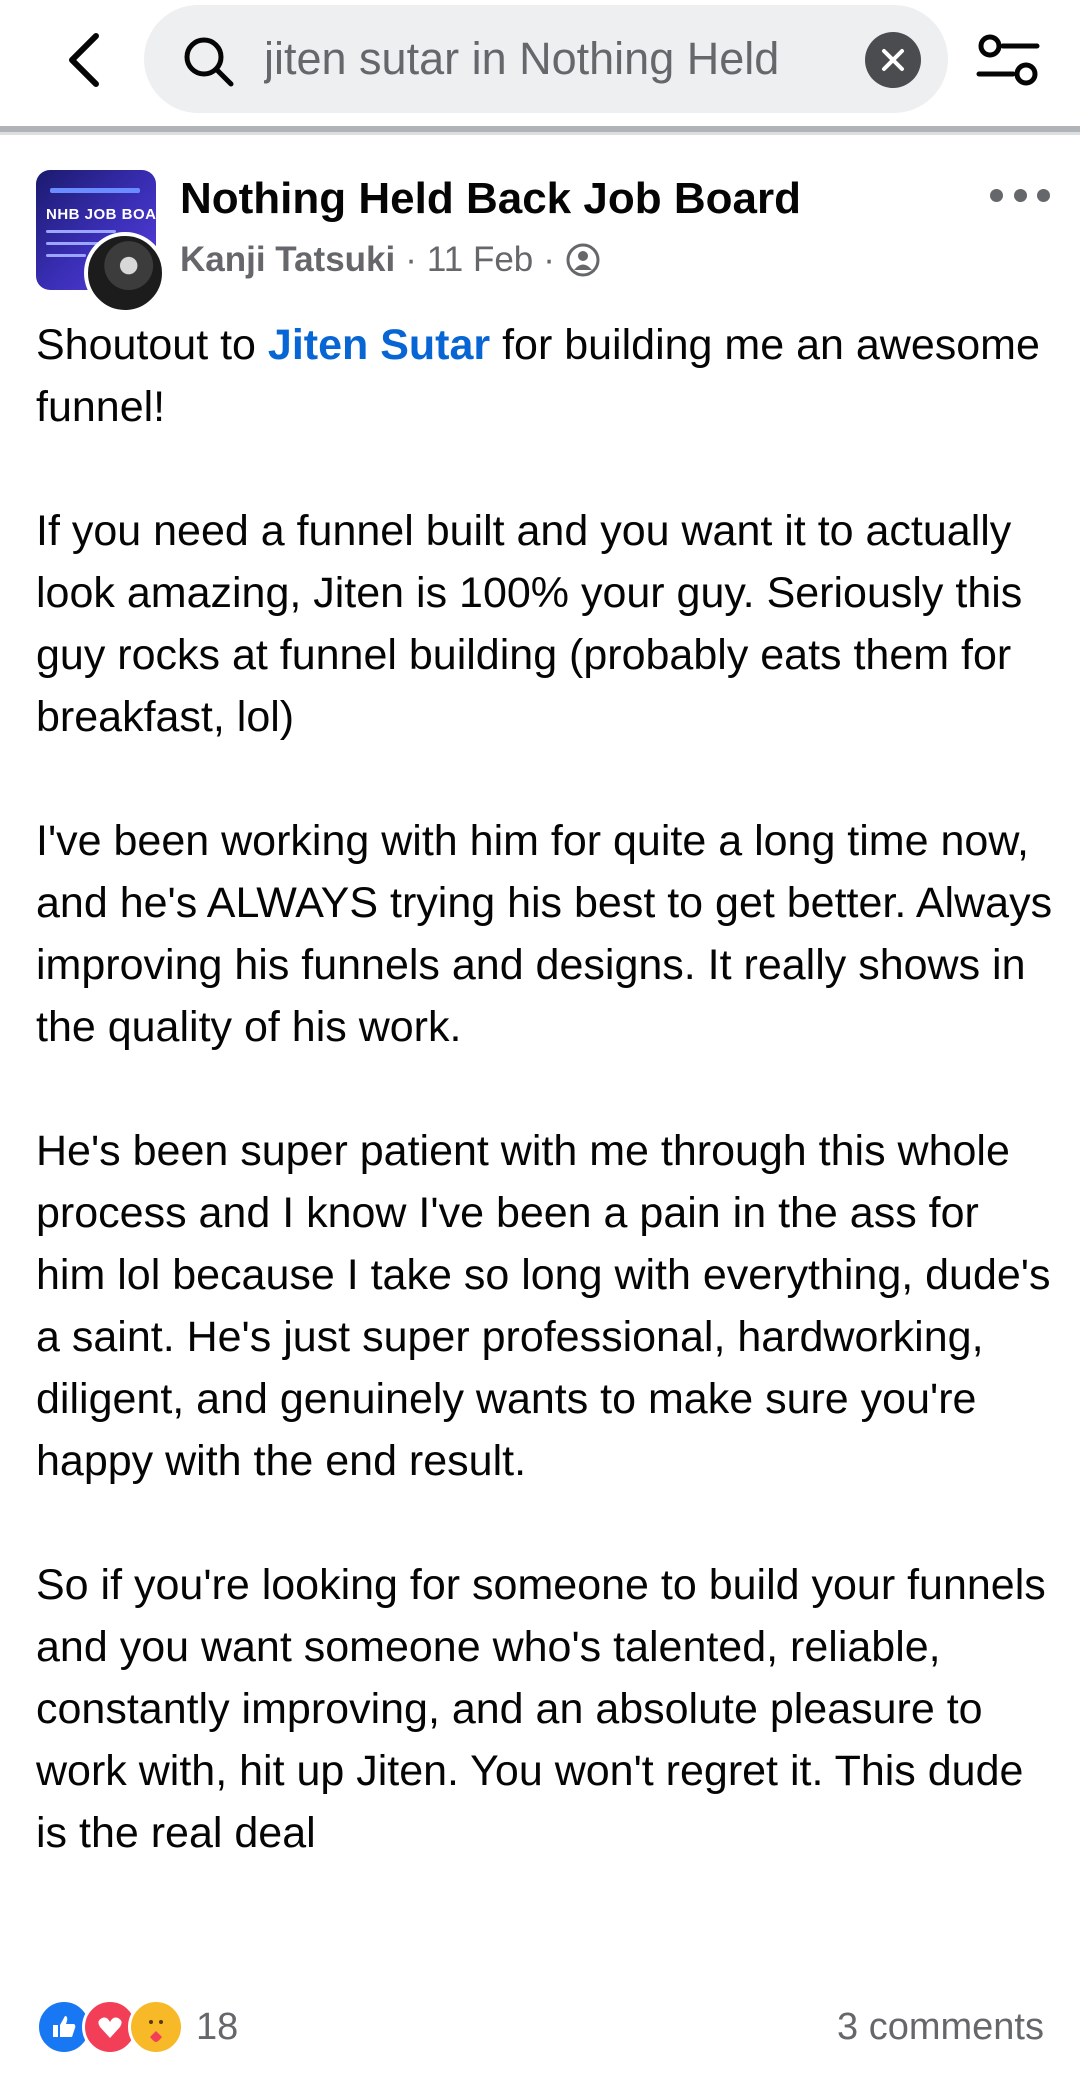  Describe the element at coordinates (101, 214) in the screenshot. I see `group-avatar-logo-text: NHB JOB BOARD` at that location.